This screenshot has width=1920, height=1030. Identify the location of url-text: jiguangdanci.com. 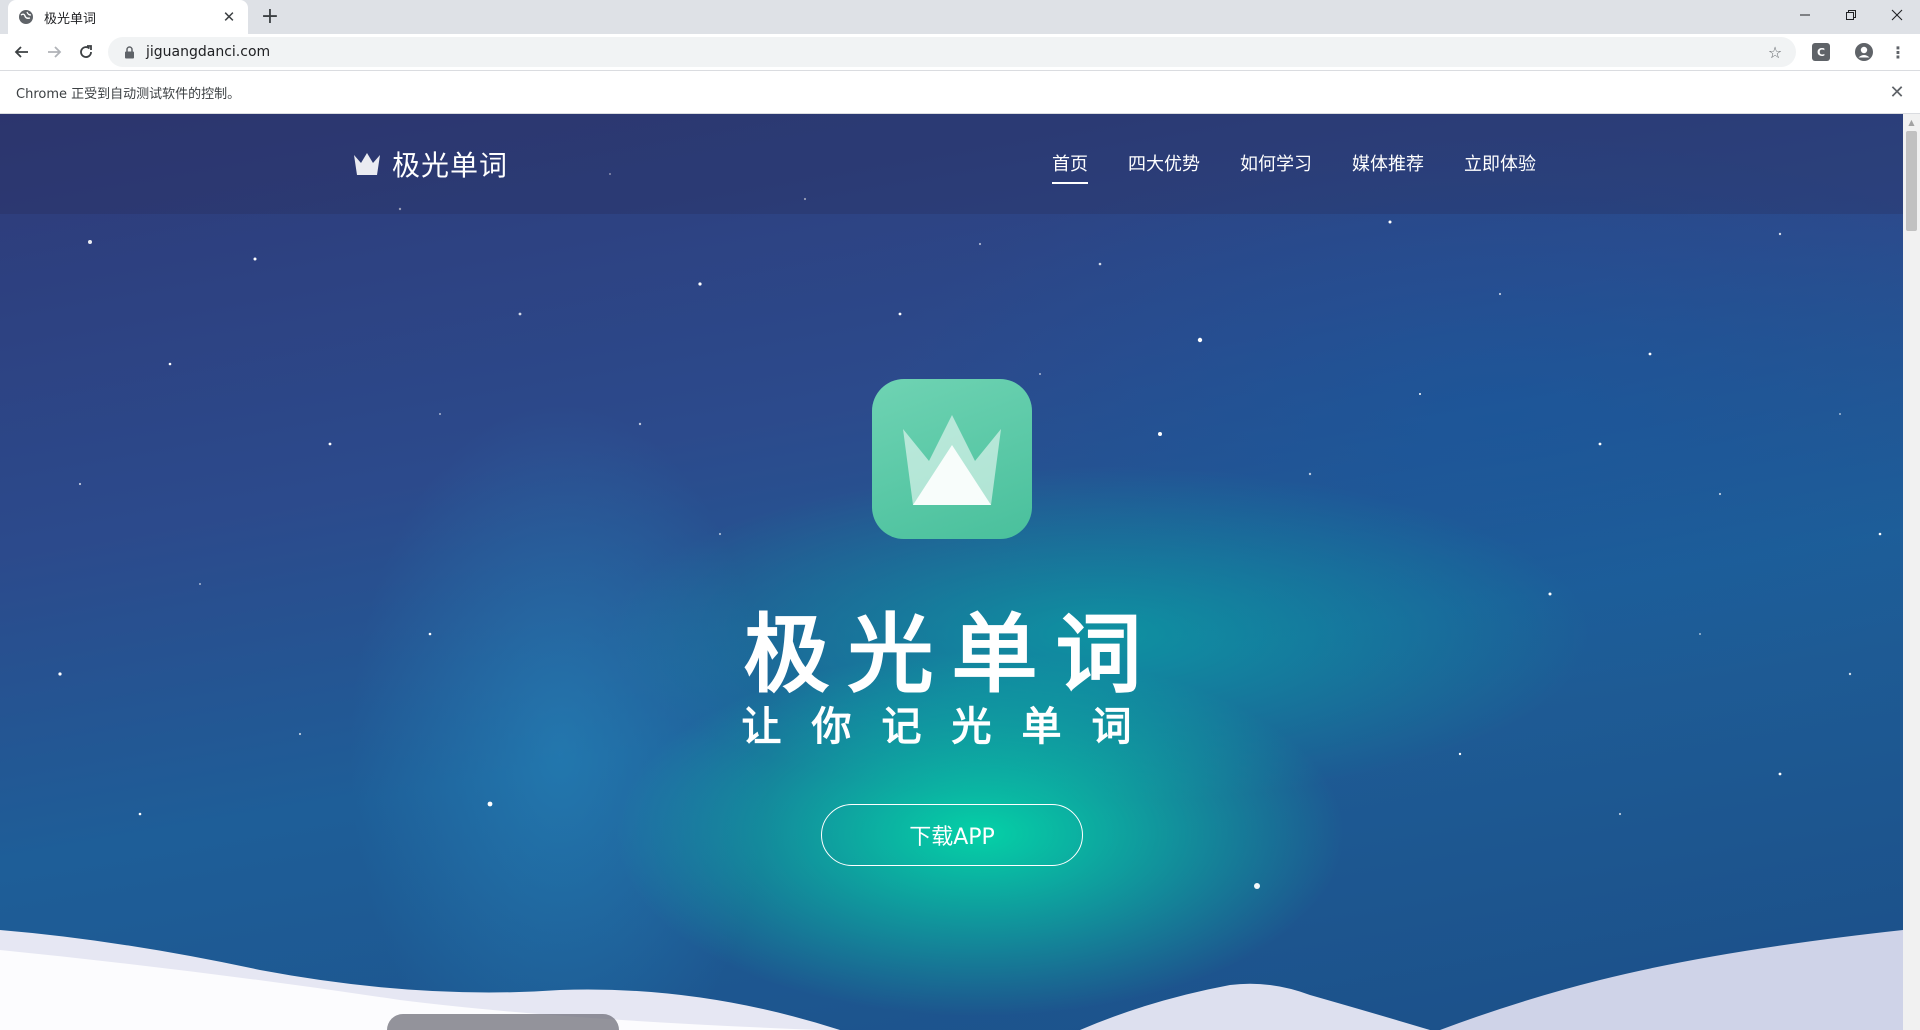
(208, 52).